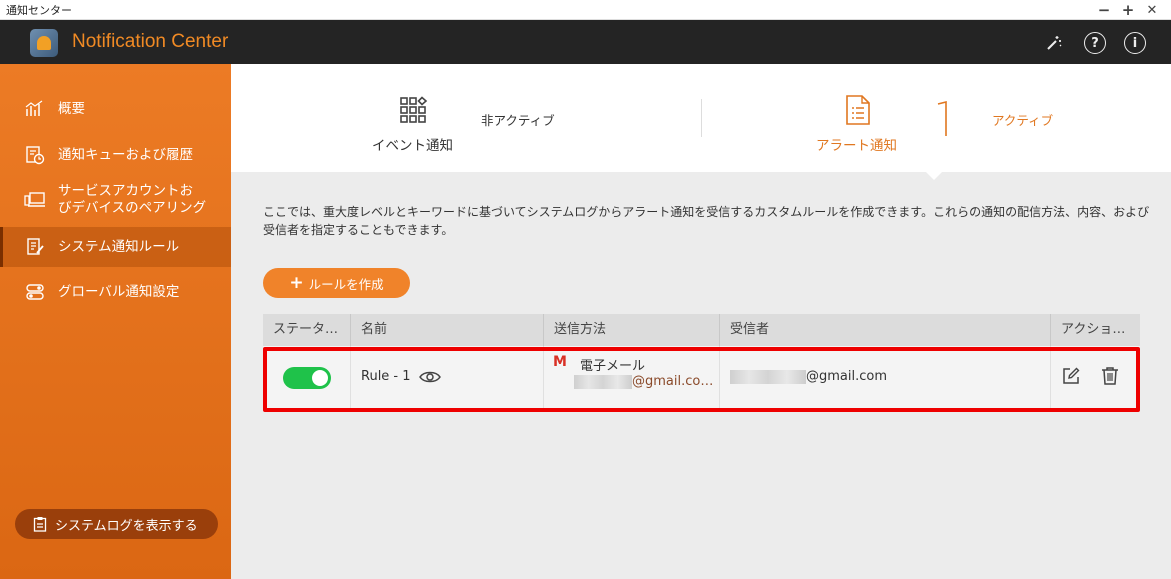 The height and width of the screenshot is (579, 1171). I want to click on sidebar-item-label: グローバル通知設定, so click(119, 291).